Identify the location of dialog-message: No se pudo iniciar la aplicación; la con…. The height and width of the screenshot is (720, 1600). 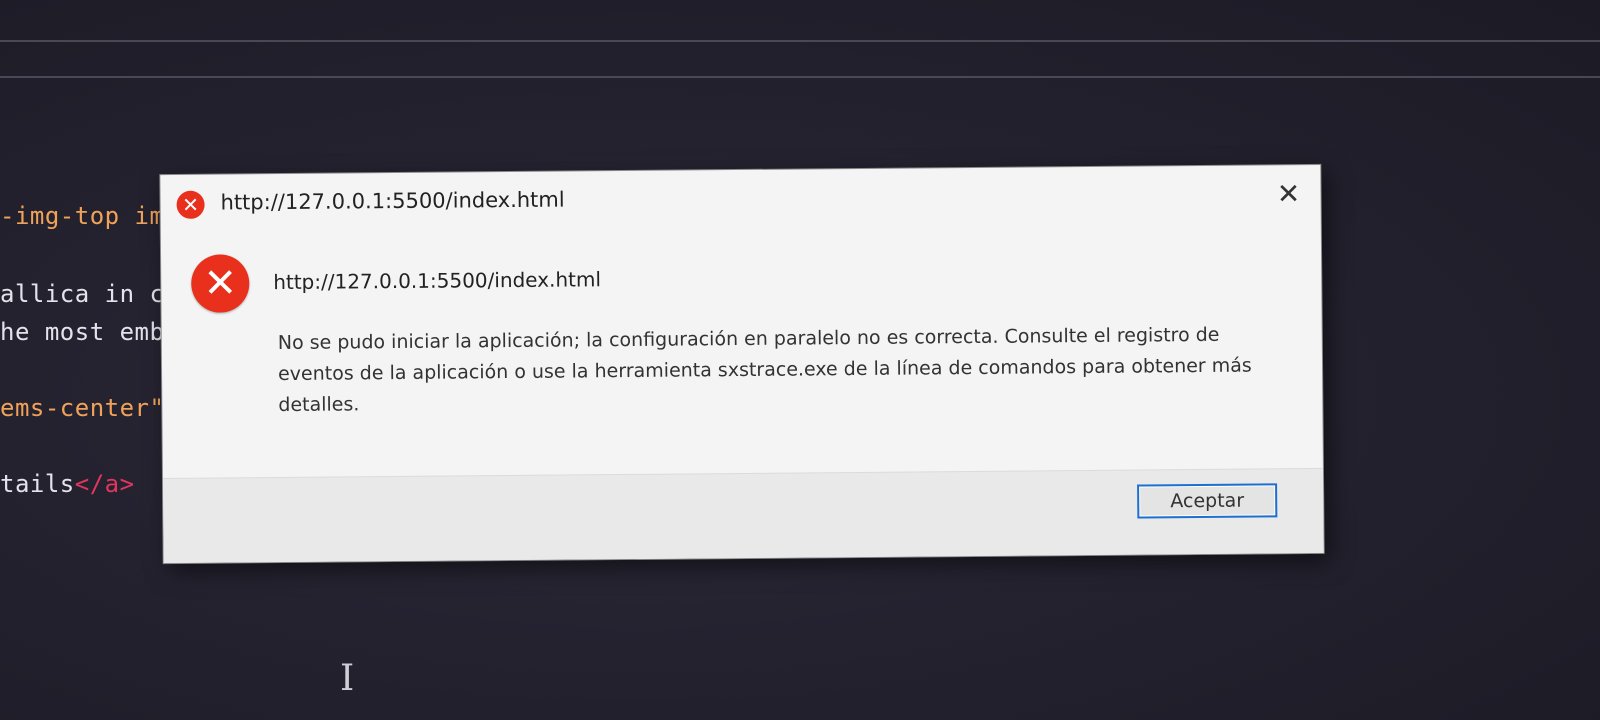
(764, 370).